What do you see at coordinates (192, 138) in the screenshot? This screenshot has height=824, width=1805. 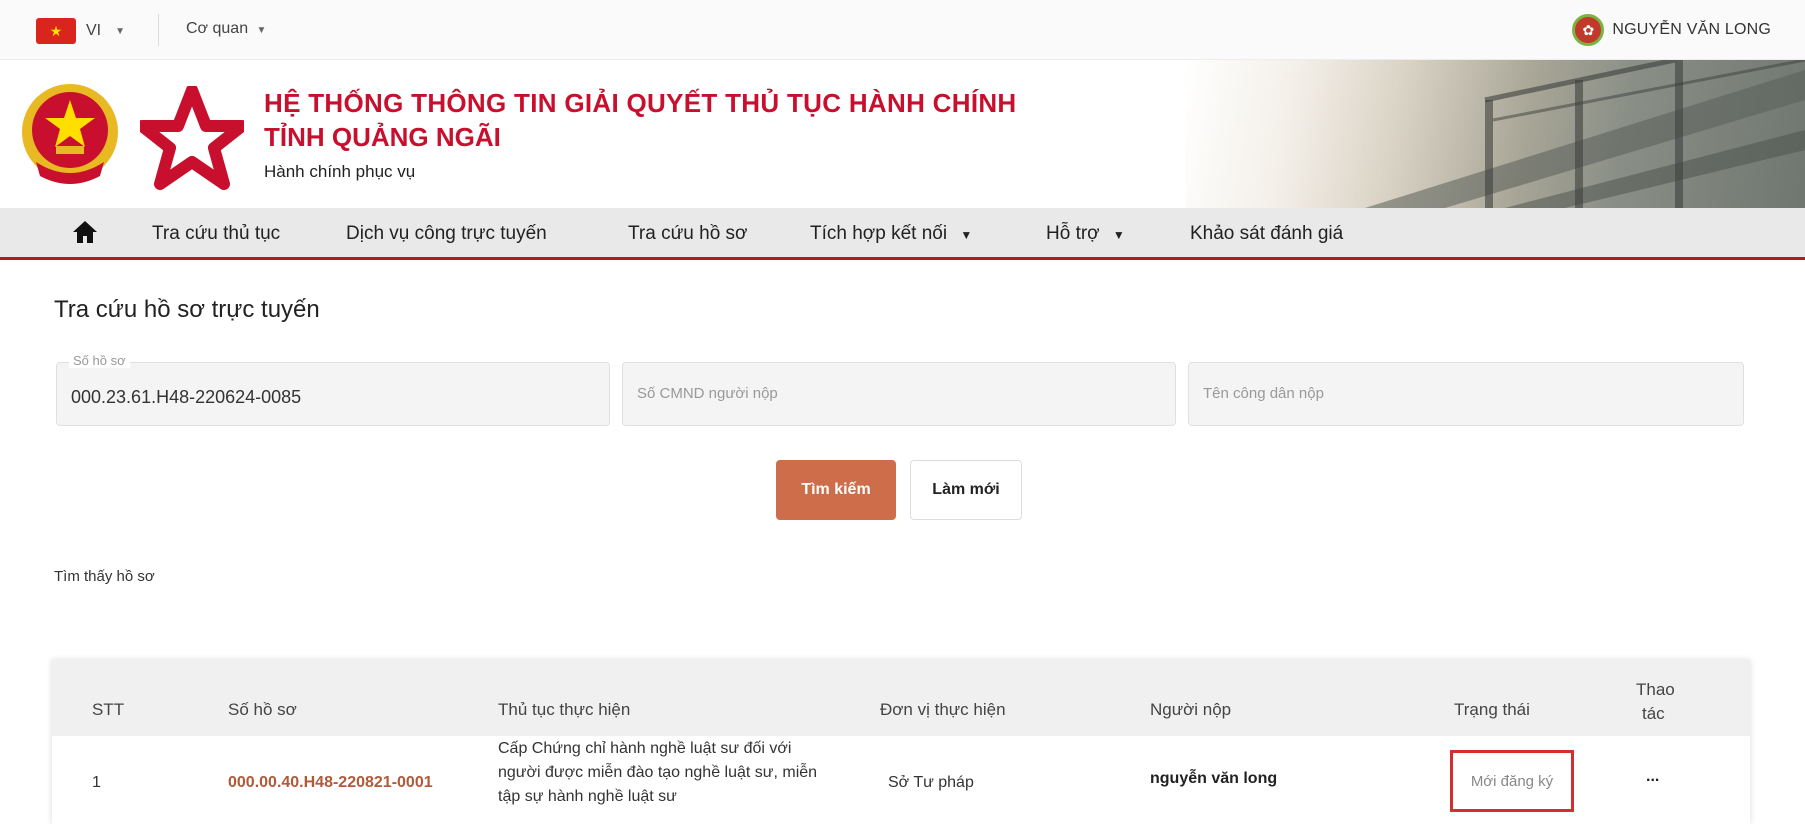 I see `system-star-logo-icon` at bounding box center [192, 138].